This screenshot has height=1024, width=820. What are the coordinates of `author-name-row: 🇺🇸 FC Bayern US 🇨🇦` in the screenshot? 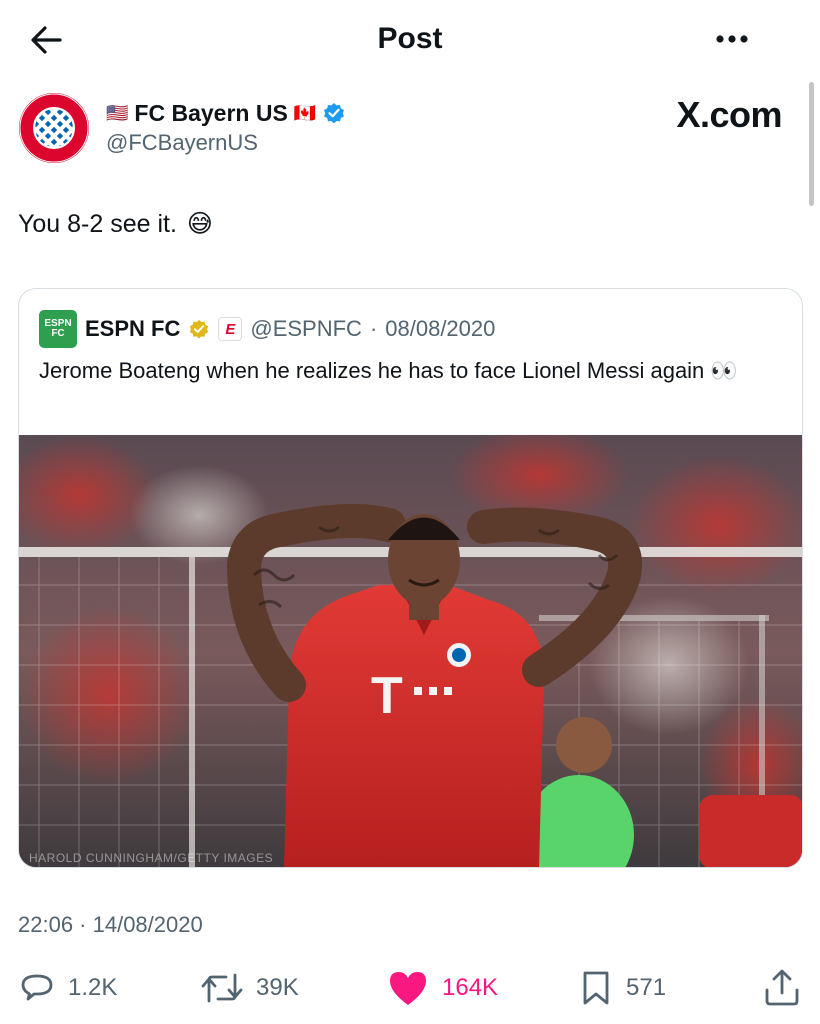 It's located at (226, 113).